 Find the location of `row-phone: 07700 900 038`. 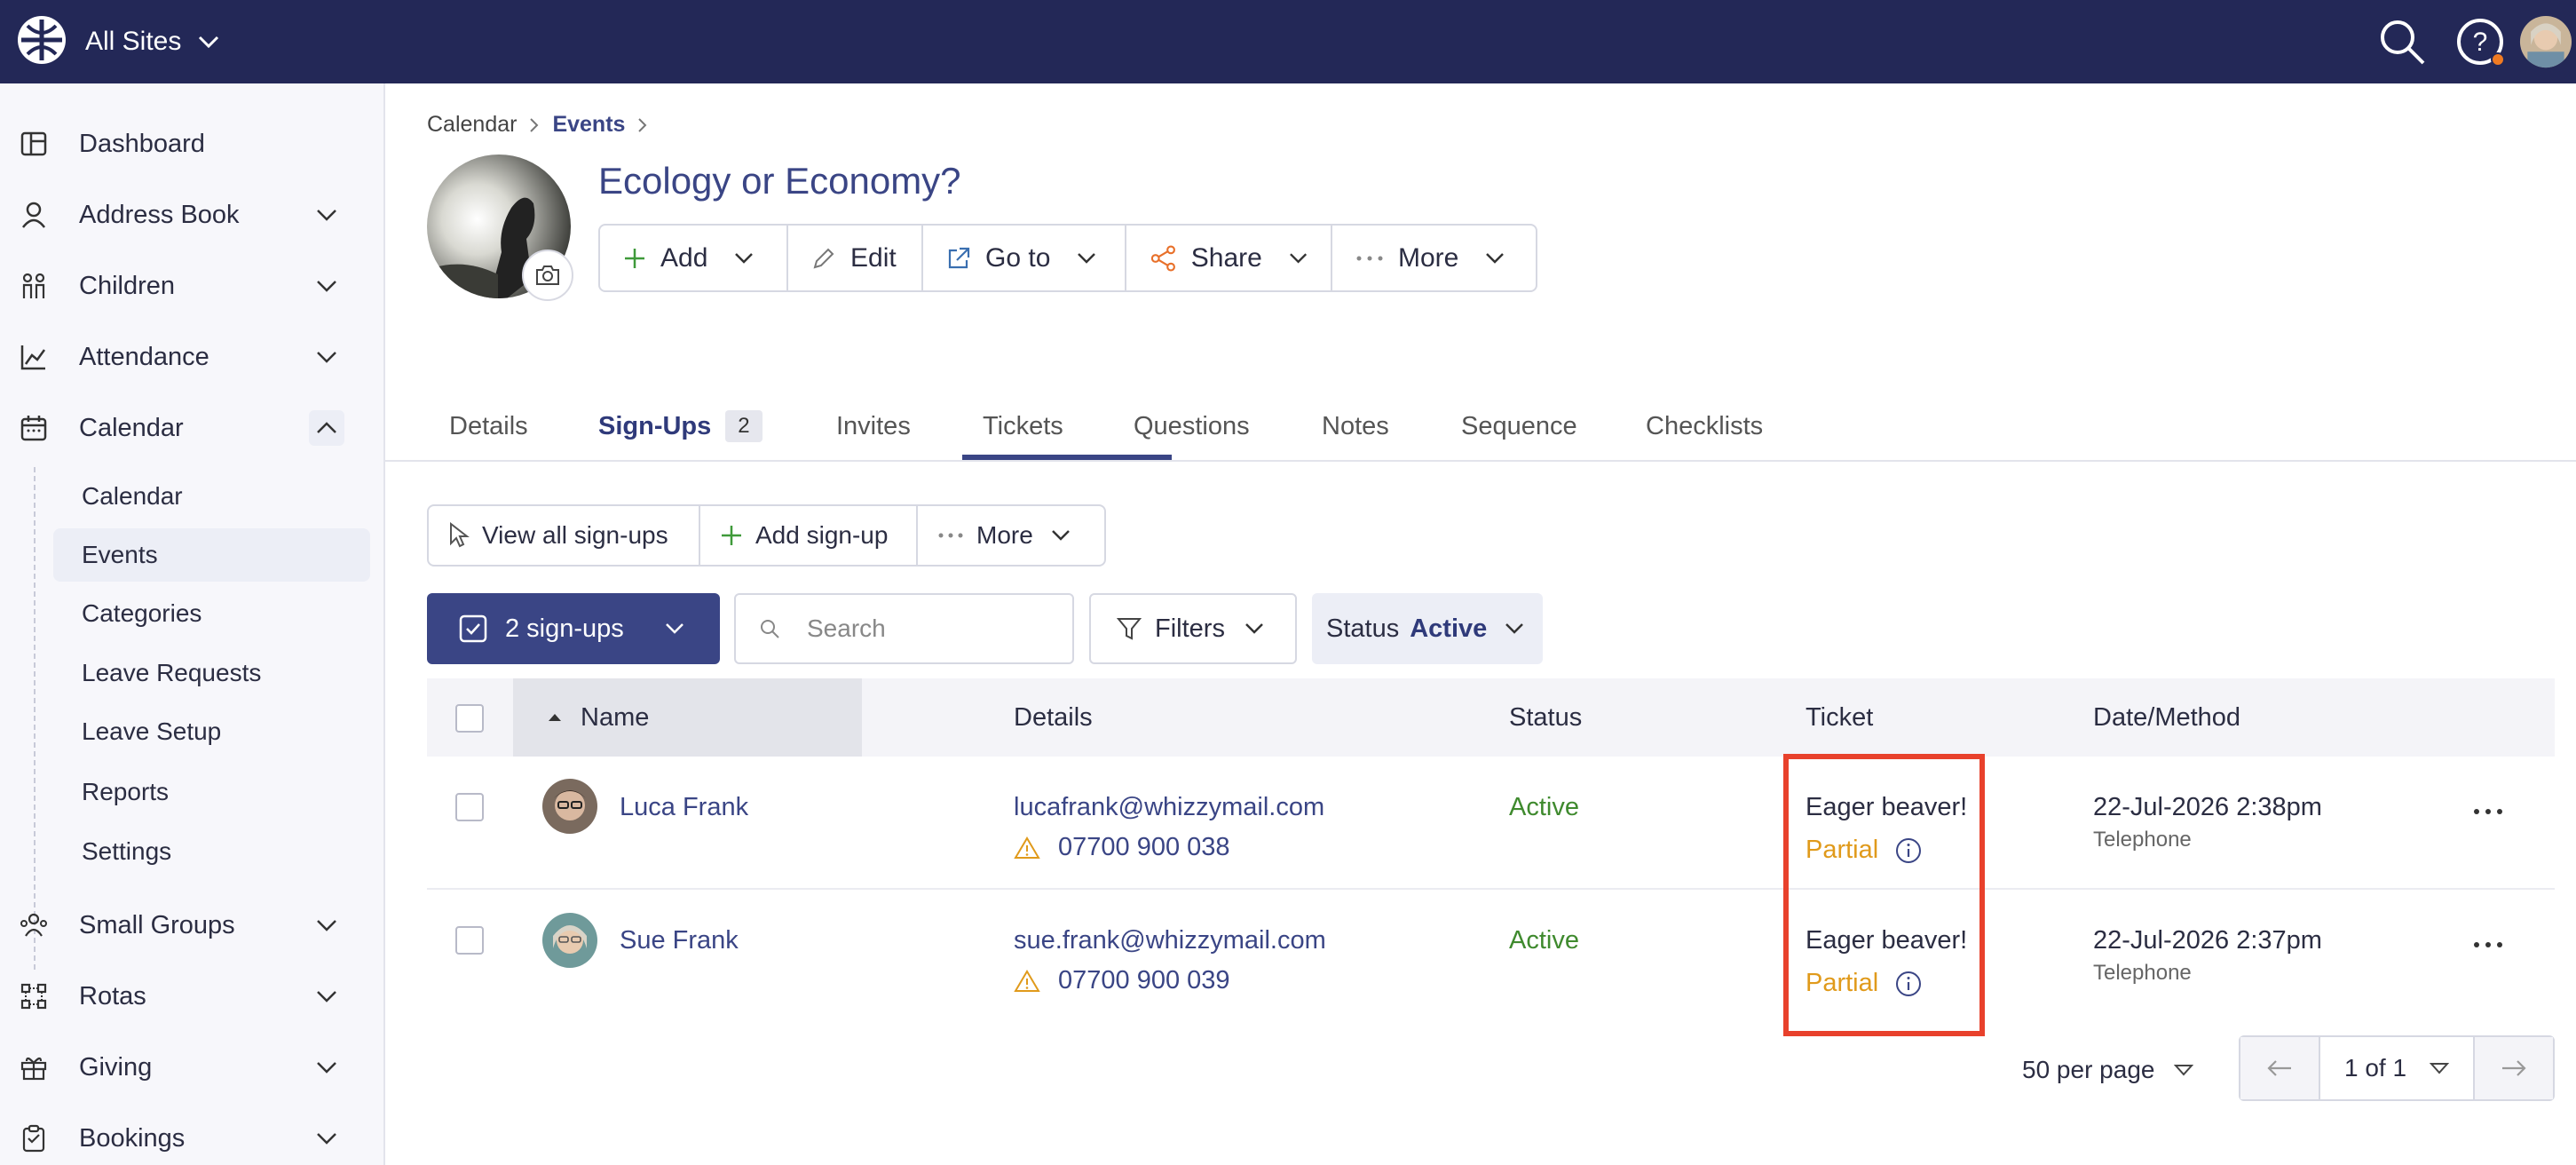

row-phone: 07700 900 038 is located at coordinates (1122, 847).